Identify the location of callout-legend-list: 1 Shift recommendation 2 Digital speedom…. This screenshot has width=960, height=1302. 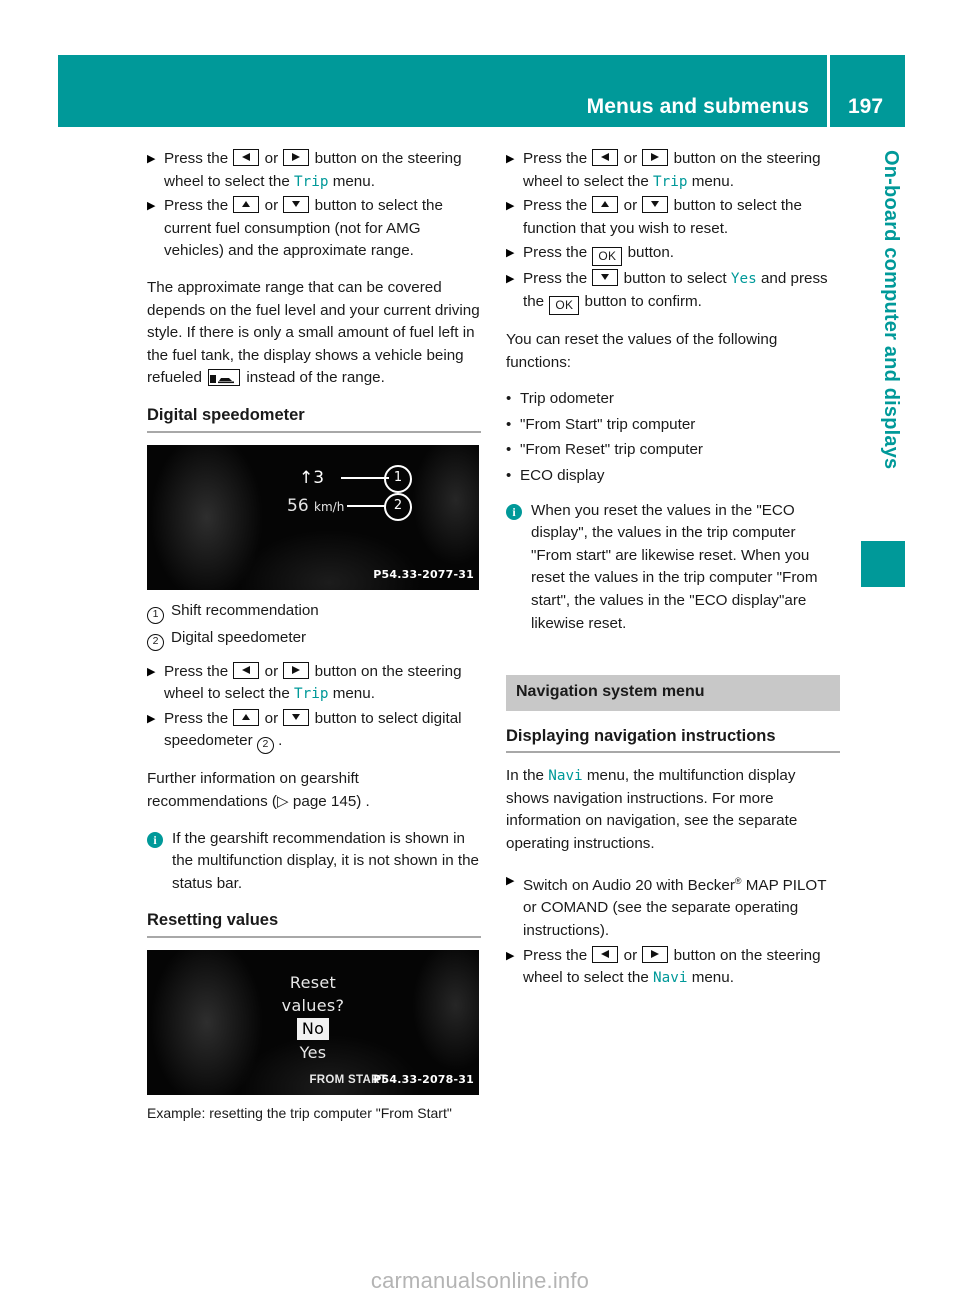
(314, 625).